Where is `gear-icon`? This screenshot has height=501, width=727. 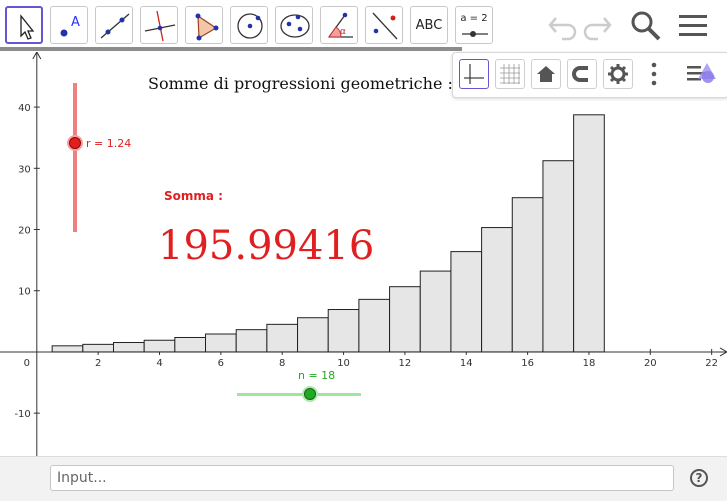 gear-icon is located at coordinates (618, 74).